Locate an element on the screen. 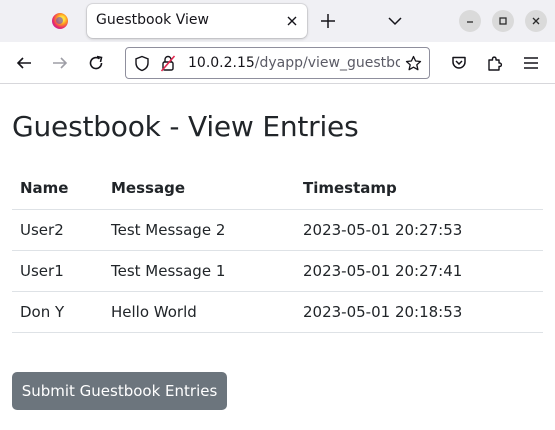 This screenshot has height=430, width=555. entry-name: User2 is located at coordinates (57, 230).